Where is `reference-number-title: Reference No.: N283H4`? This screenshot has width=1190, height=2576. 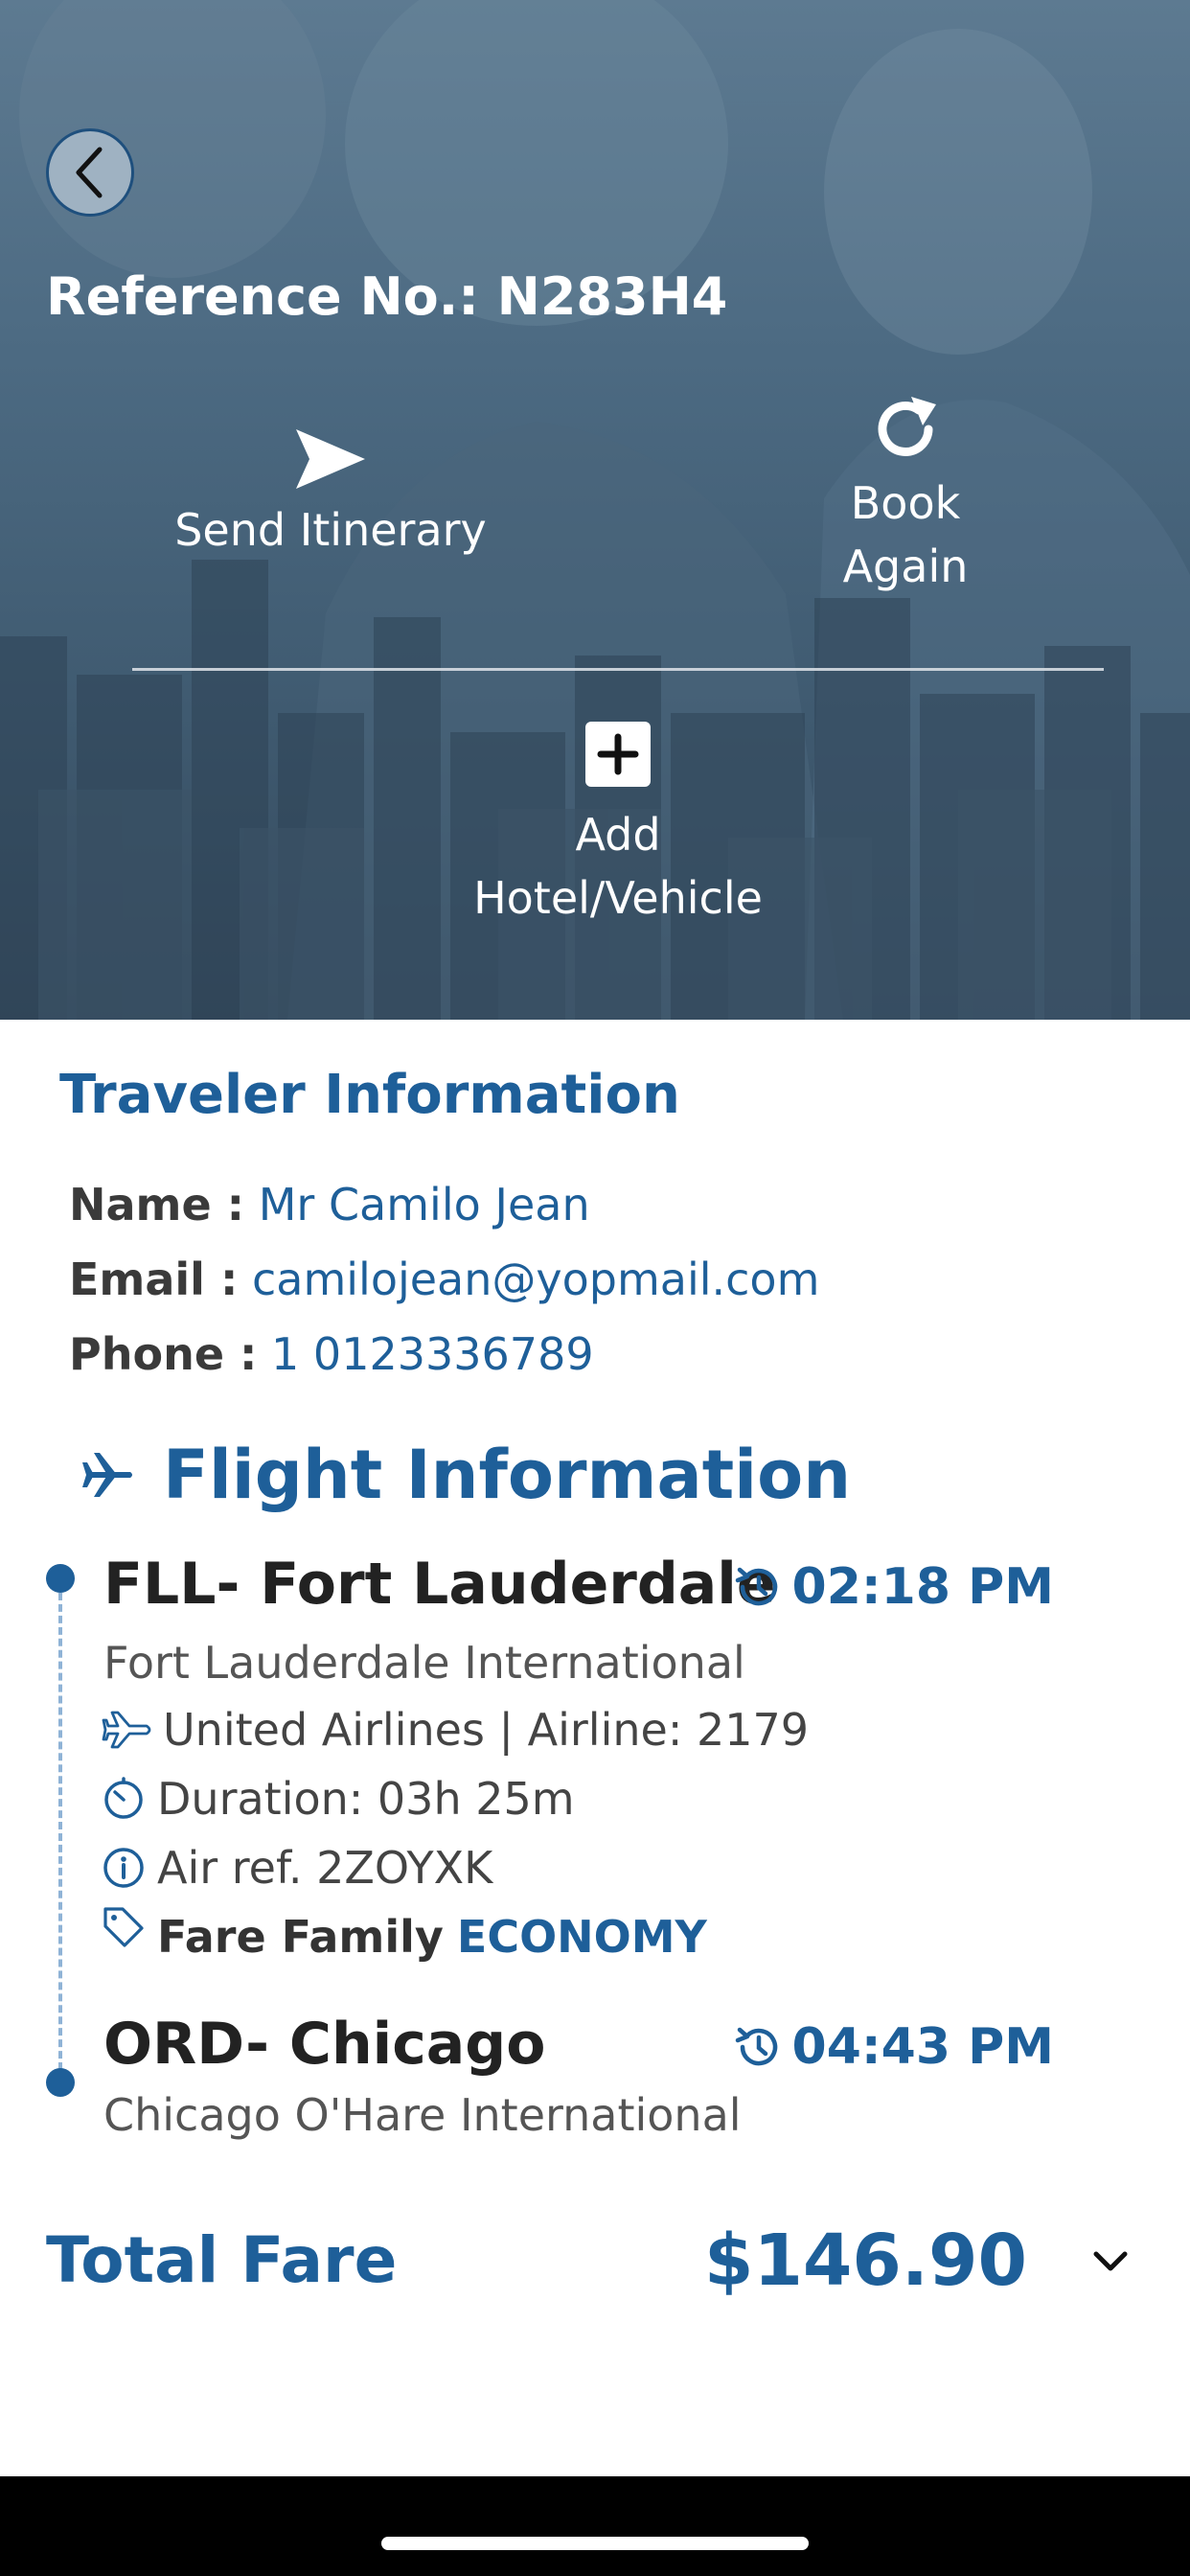
reference-number-title: Reference No.: N283H4 is located at coordinates (387, 296).